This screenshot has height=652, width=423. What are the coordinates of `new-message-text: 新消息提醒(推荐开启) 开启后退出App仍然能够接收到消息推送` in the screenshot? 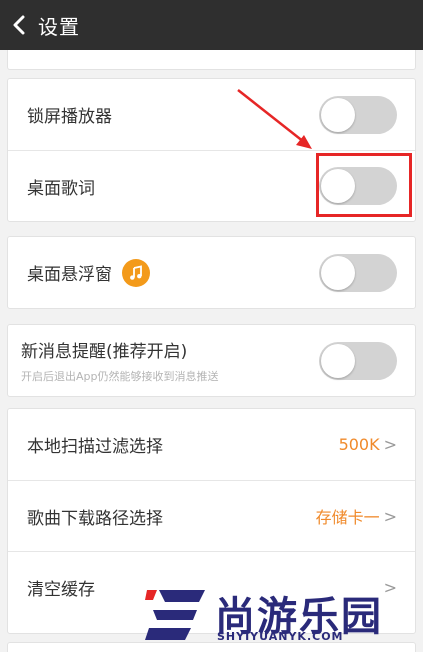 It's located at (120, 360).